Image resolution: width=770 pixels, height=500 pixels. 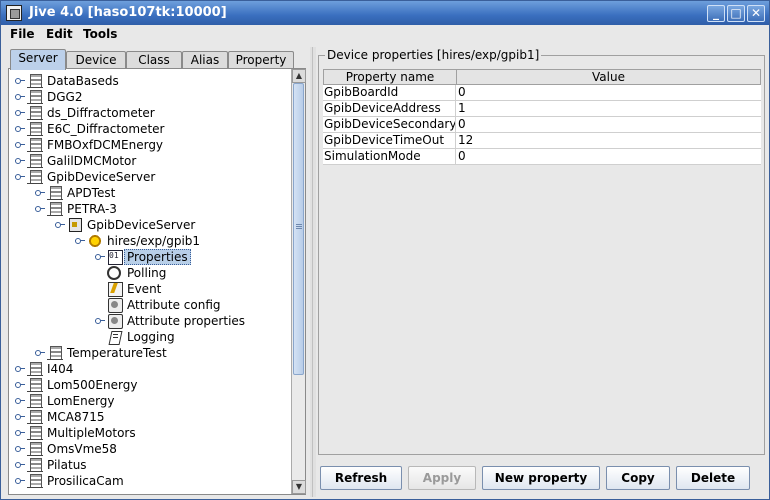 I want to click on maximize-button: □, so click(x=736, y=13).